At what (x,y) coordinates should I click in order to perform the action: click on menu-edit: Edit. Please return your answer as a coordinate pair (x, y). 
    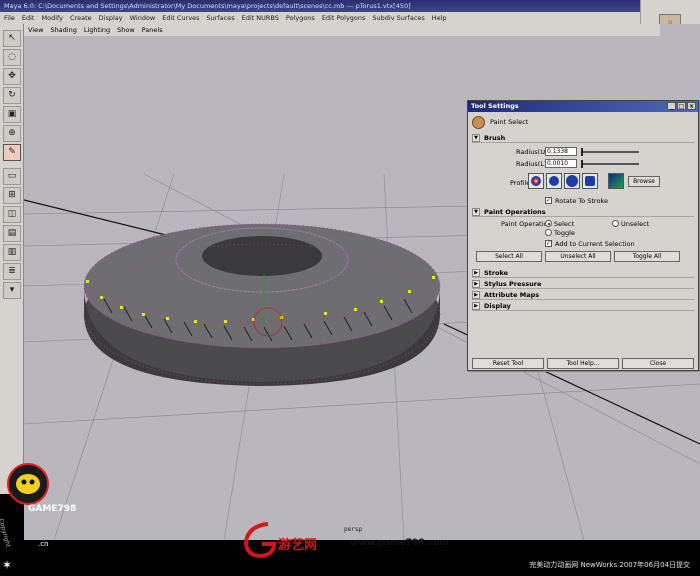
    Looking at the image, I should click on (28, 18).